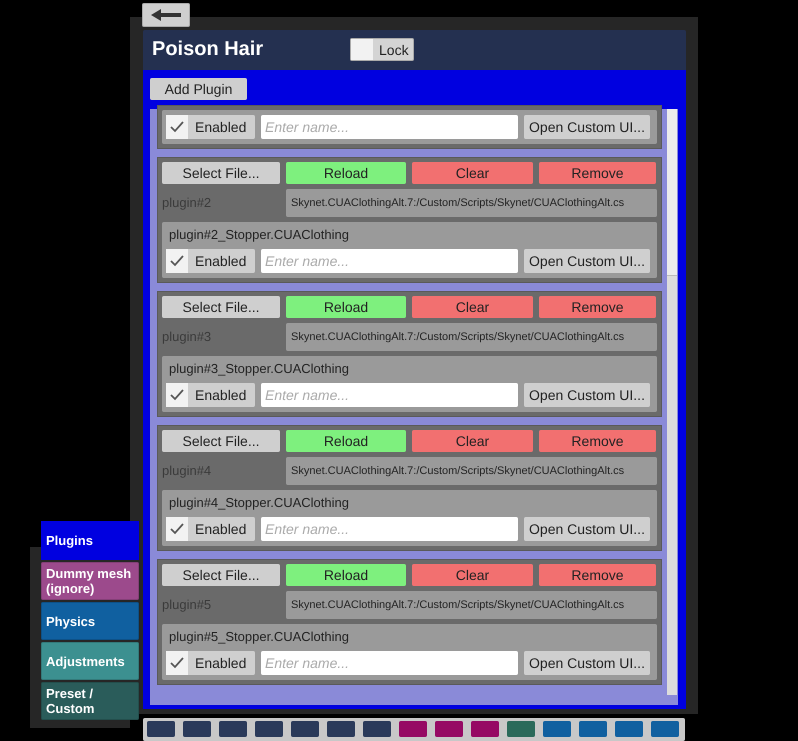 This screenshot has width=798, height=741. What do you see at coordinates (208, 50) in the screenshot?
I see `window-title: Poison Hair` at bounding box center [208, 50].